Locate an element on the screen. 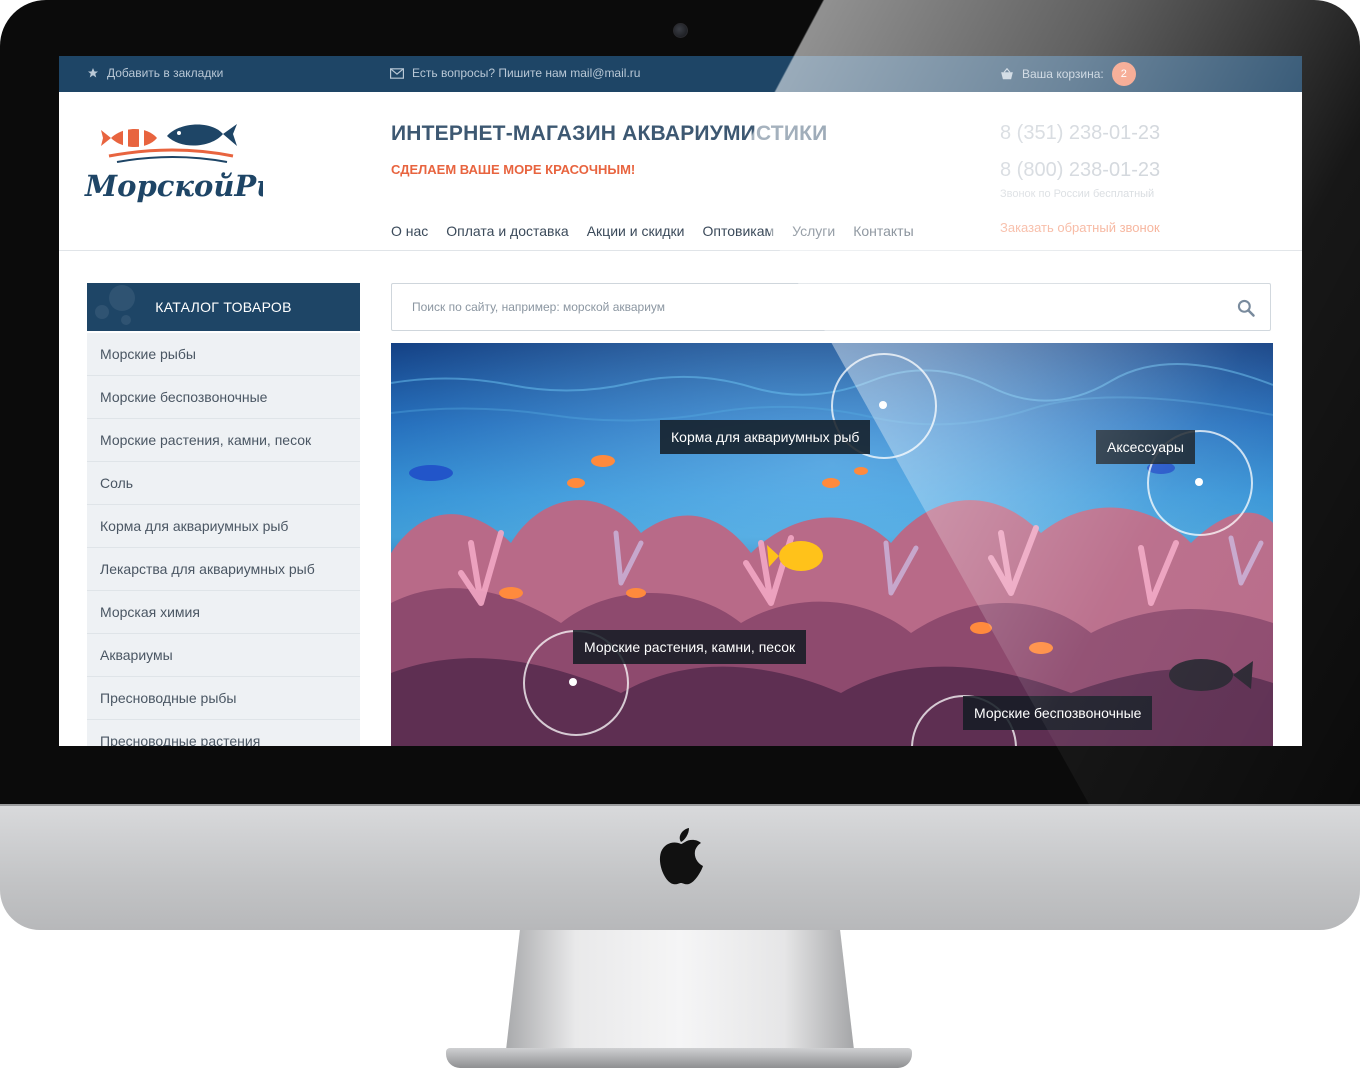 This screenshot has width=1360, height=1074. svg-text: МорскойРиф is located at coordinates (173, 186).